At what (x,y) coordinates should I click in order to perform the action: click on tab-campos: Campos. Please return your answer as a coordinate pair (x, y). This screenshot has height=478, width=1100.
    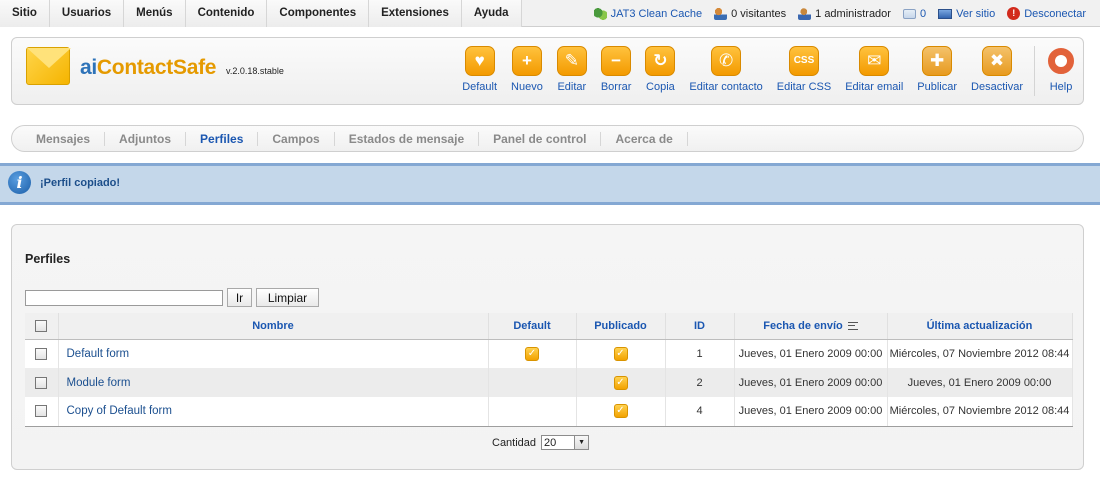
    Looking at the image, I should click on (296, 138).